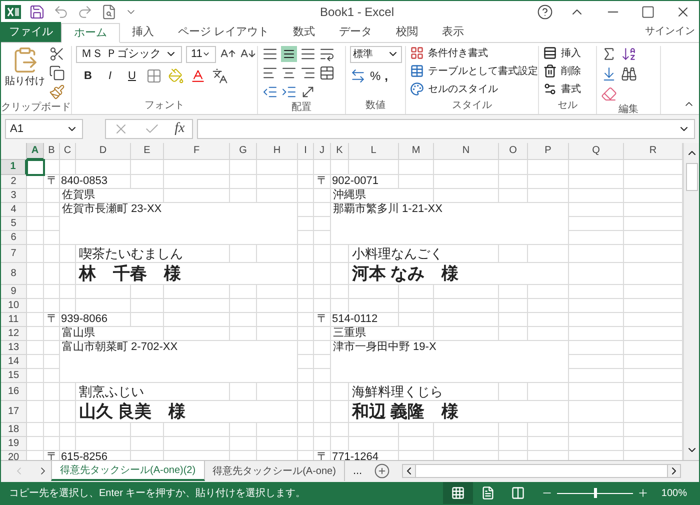  I want to click on sheet-tab: 得意先タックシール(A-one)(2), so click(128, 471).